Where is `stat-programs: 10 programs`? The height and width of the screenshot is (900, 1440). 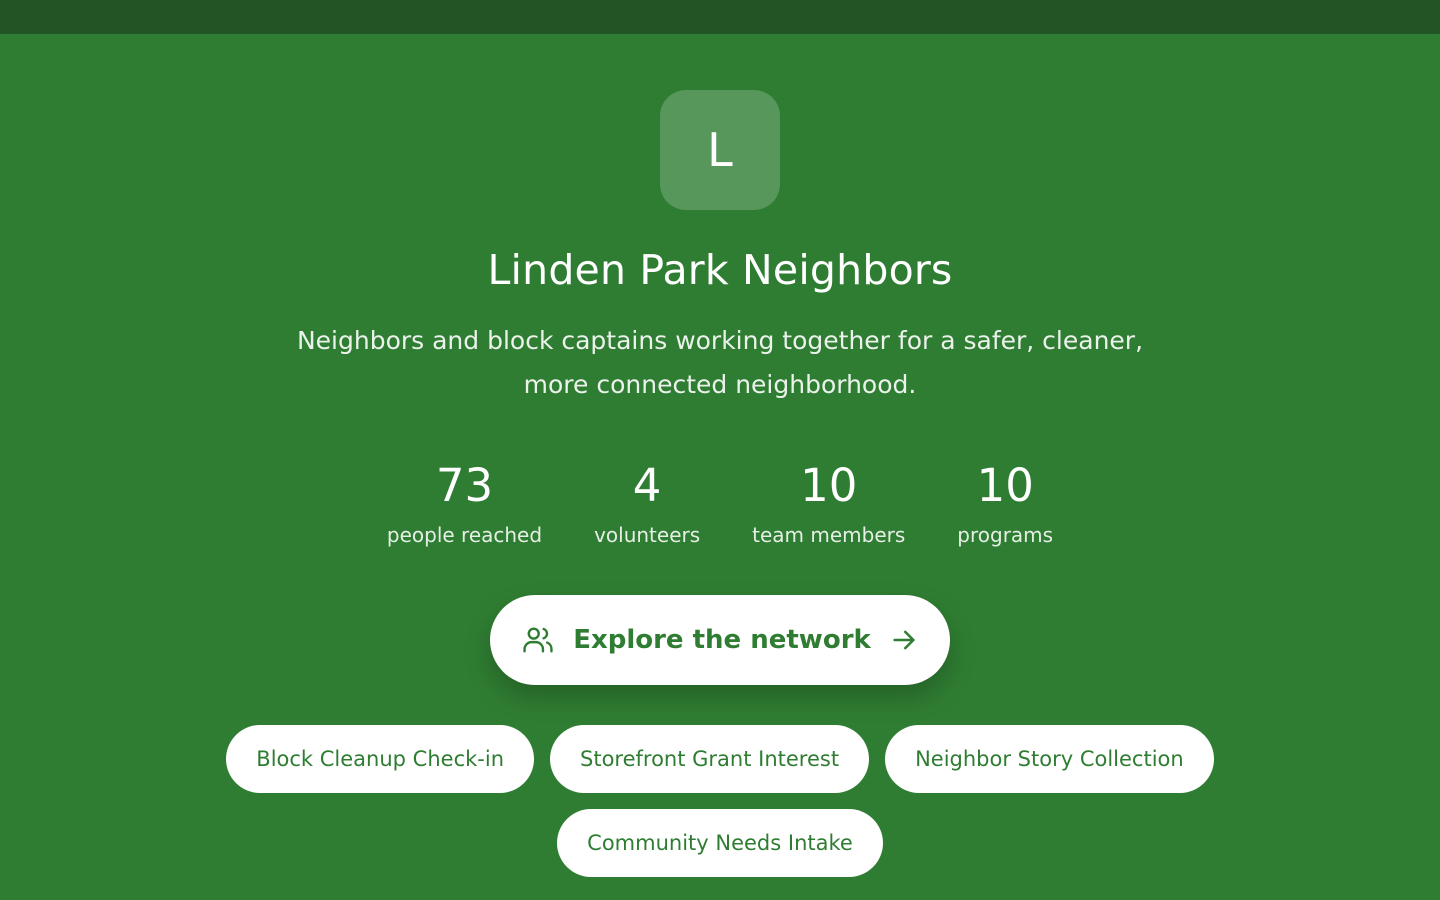 stat-programs: 10 programs is located at coordinates (1005, 504).